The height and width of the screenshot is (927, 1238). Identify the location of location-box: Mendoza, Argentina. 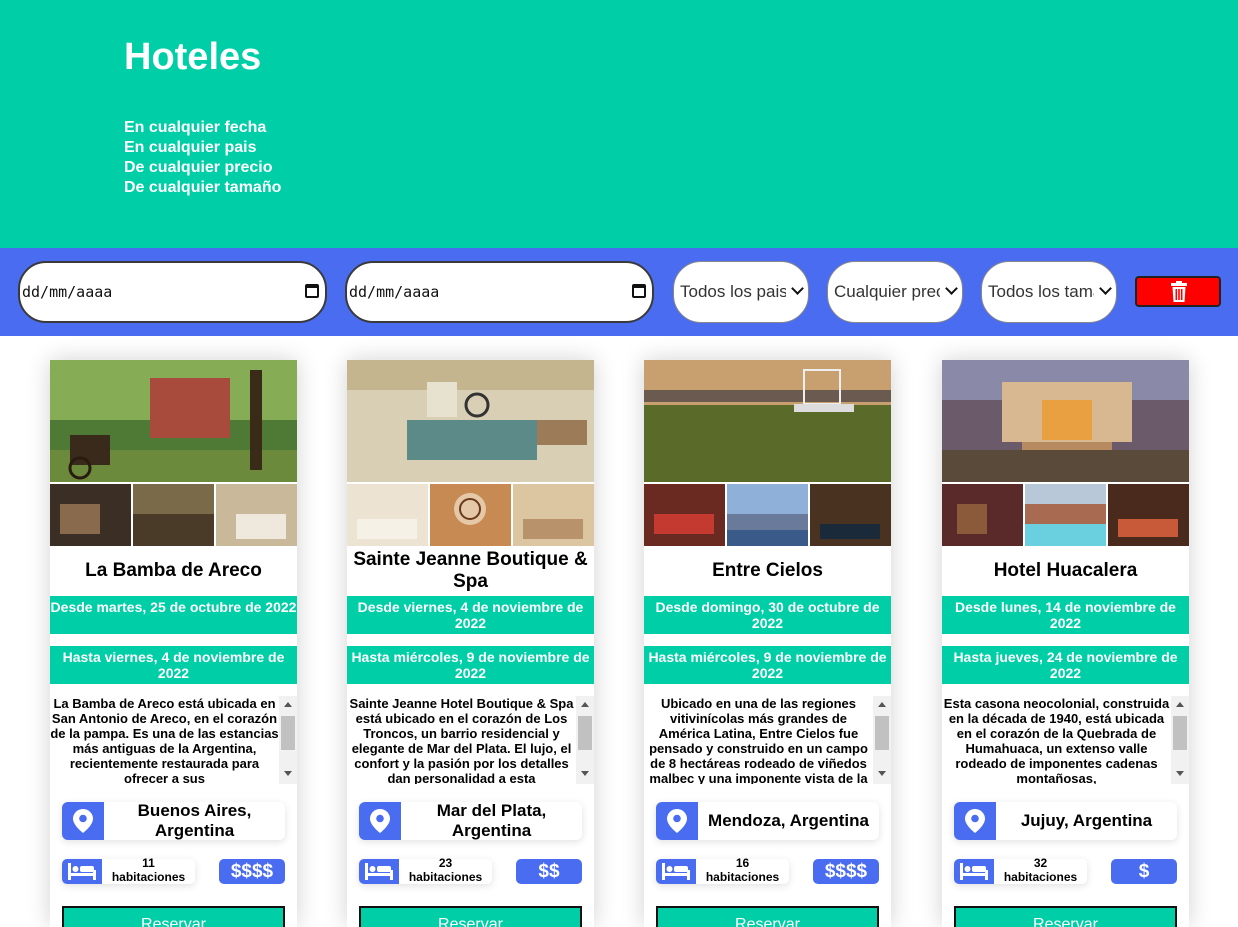
(767, 821).